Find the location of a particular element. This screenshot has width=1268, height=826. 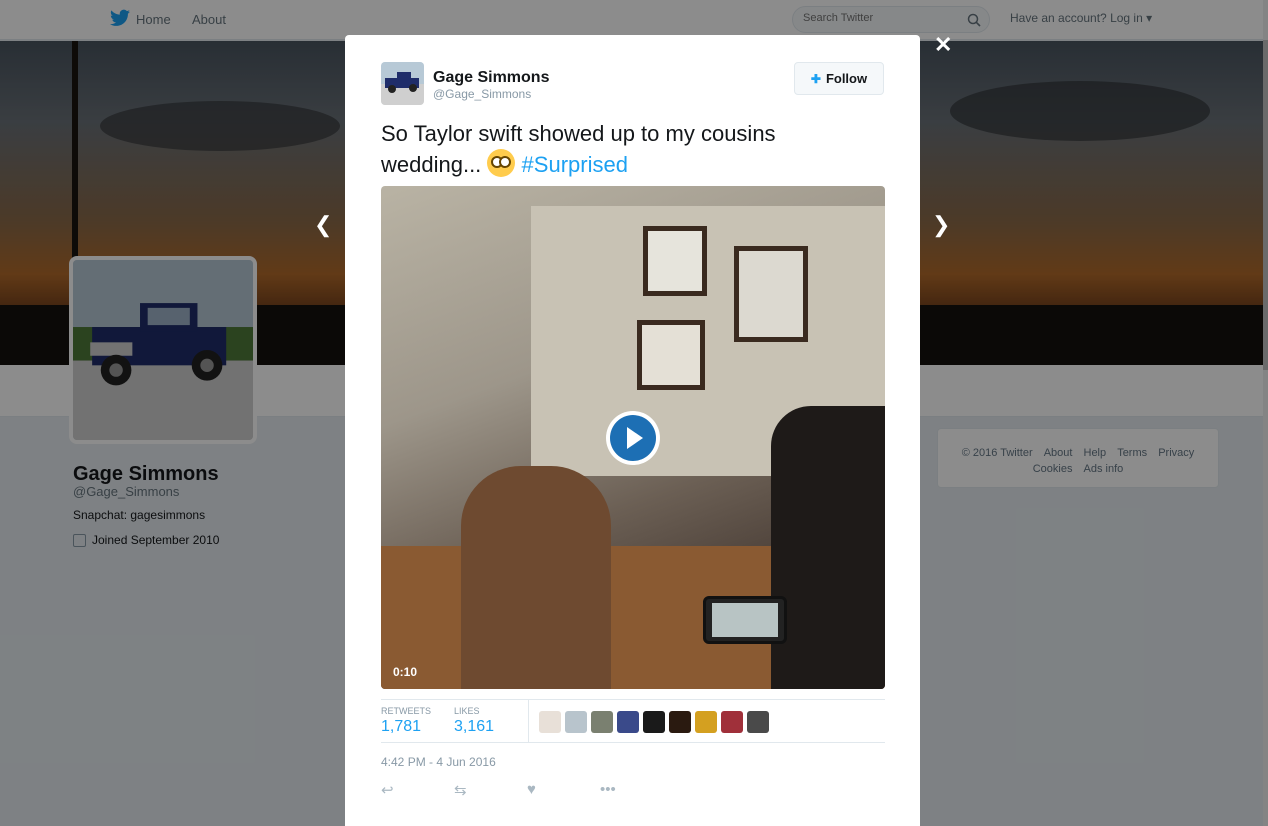

truck-thumbnail is located at coordinates (402, 83).